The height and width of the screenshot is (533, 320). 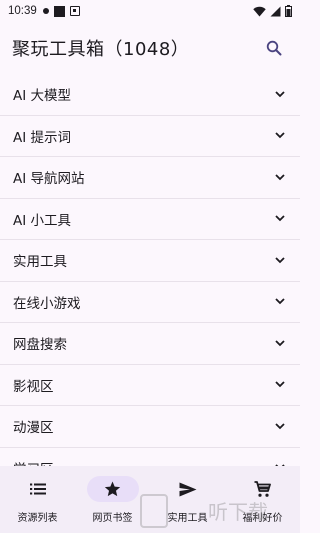 I want to click on search-icon, so click(x=274, y=48).